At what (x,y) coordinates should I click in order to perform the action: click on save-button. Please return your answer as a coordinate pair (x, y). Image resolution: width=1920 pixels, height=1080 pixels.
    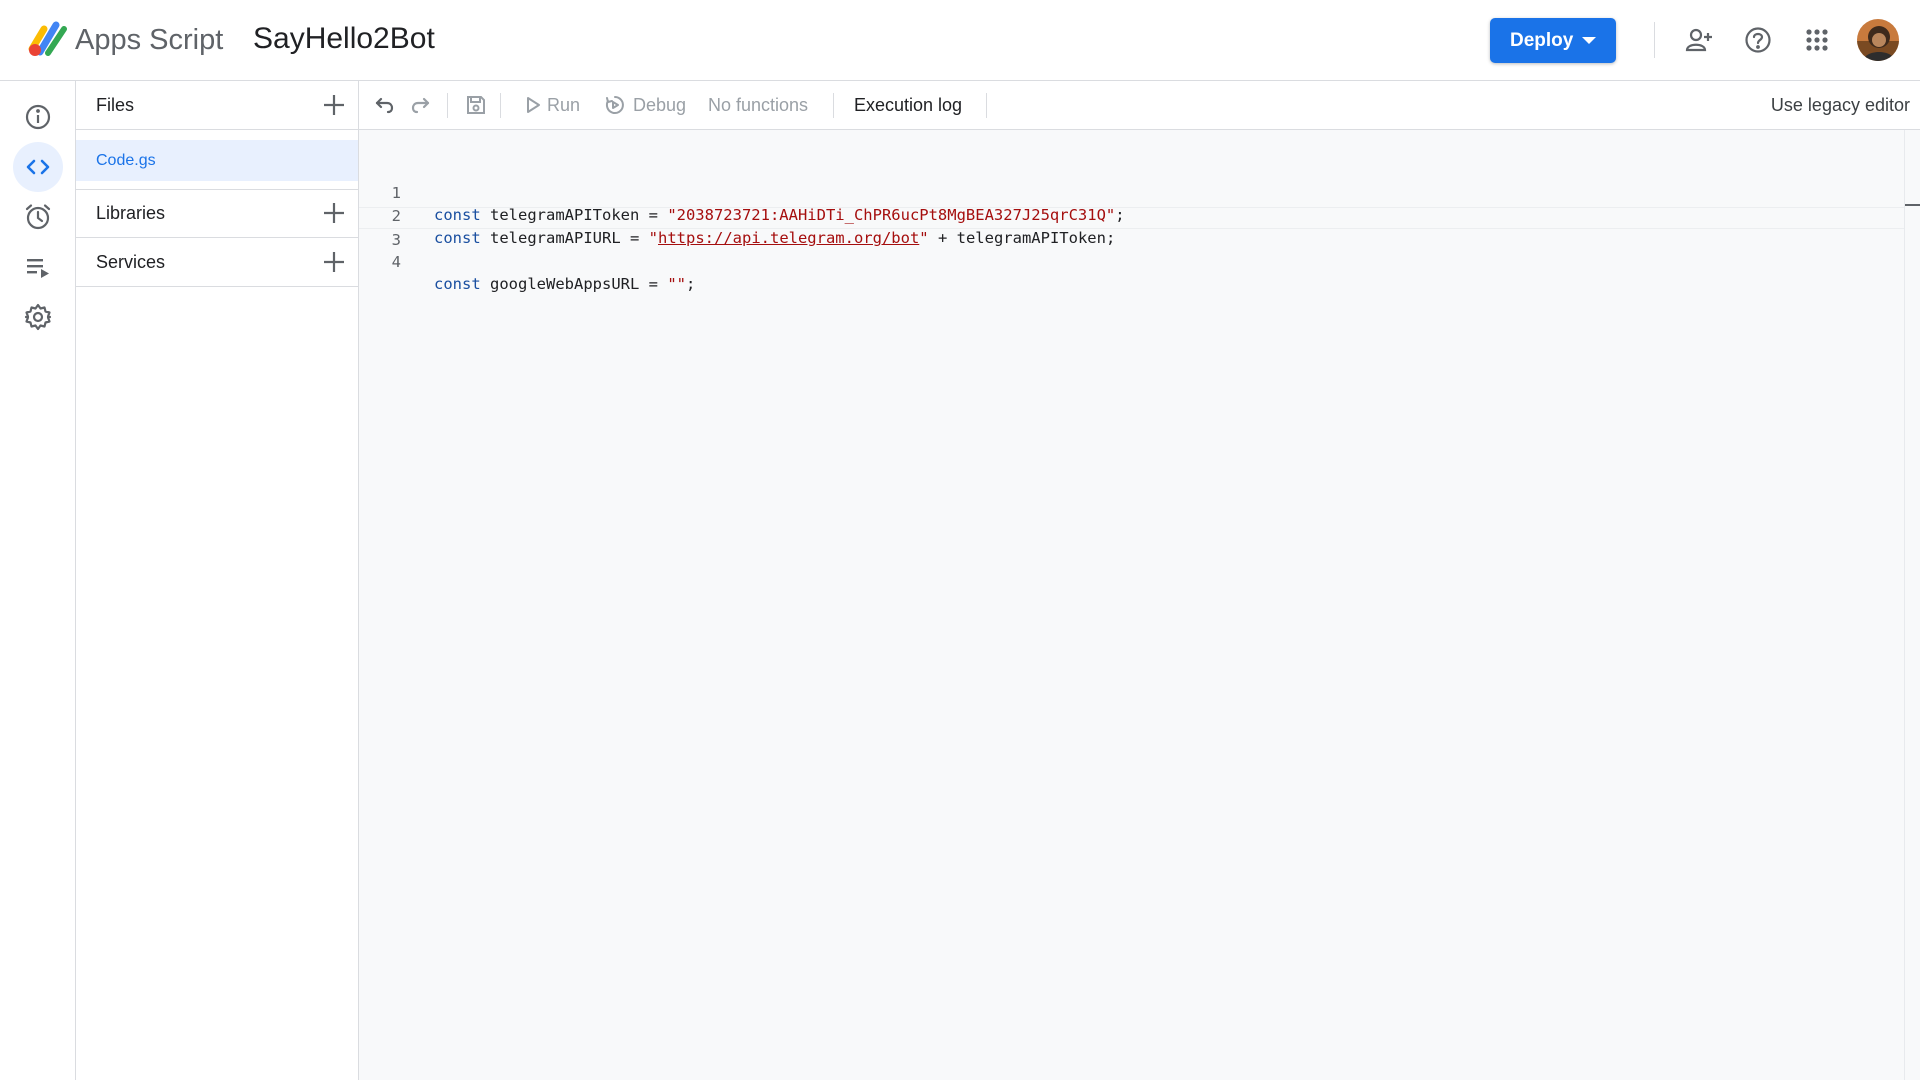
    Looking at the image, I should click on (476, 105).